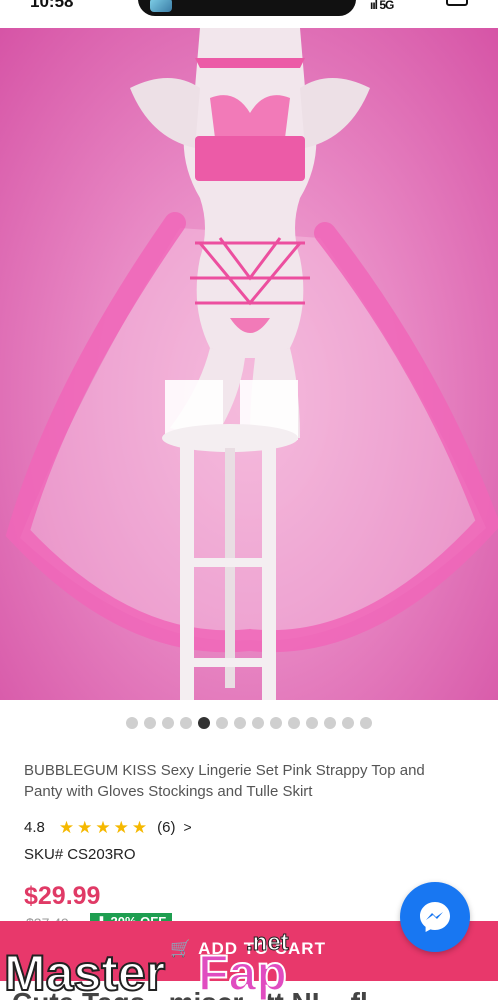 The image size is (498, 1000). I want to click on messenger-icon, so click(435, 917).